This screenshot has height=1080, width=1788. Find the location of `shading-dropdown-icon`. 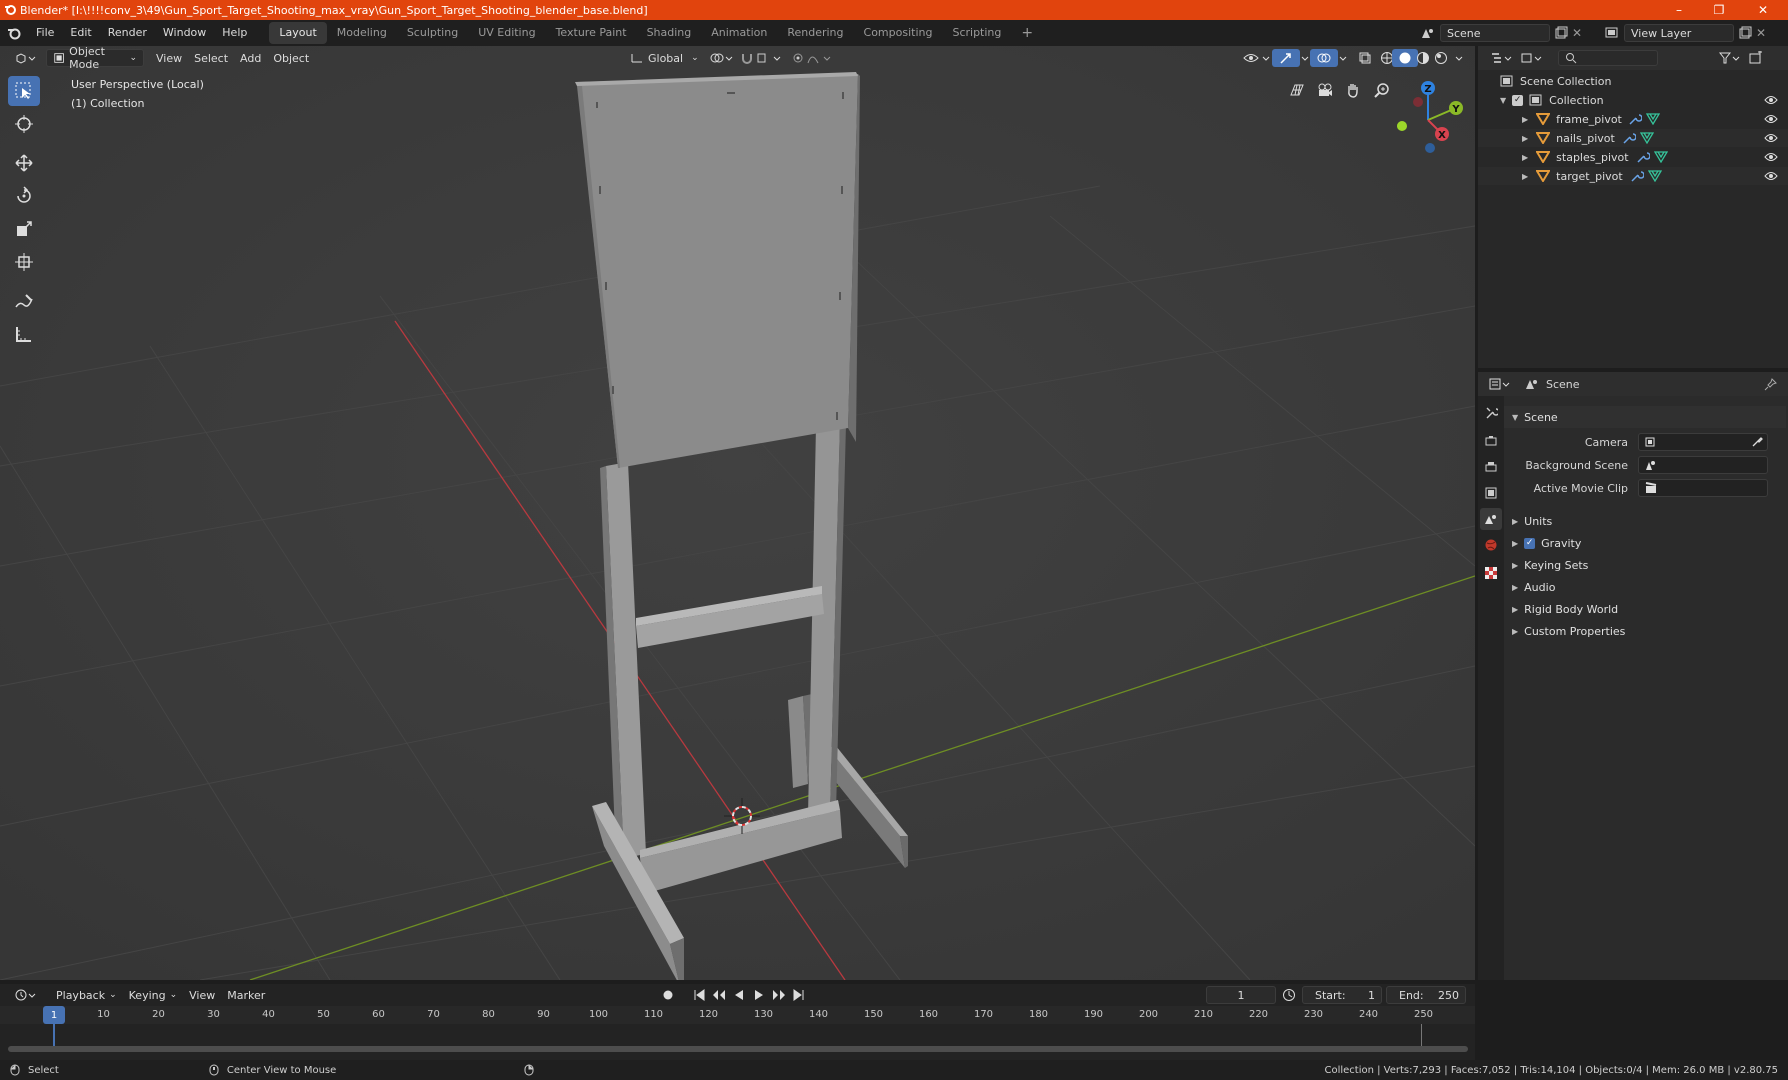

shading-dropdown-icon is located at coordinates (1459, 58).